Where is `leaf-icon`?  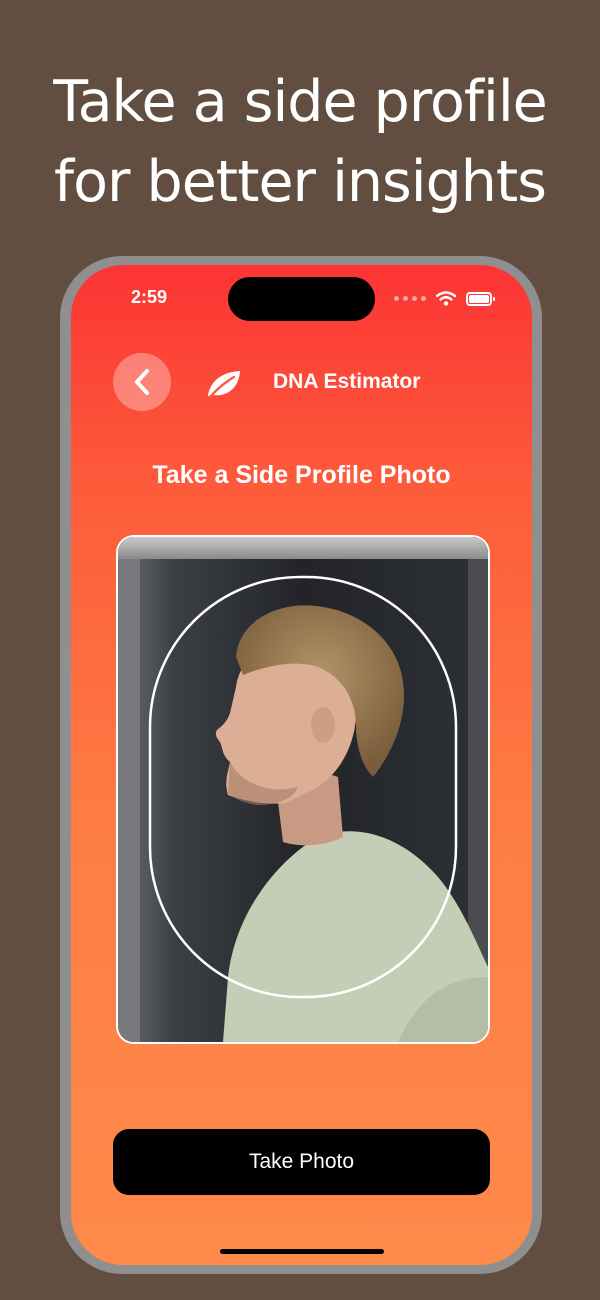
leaf-icon is located at coordinates (224, 385).